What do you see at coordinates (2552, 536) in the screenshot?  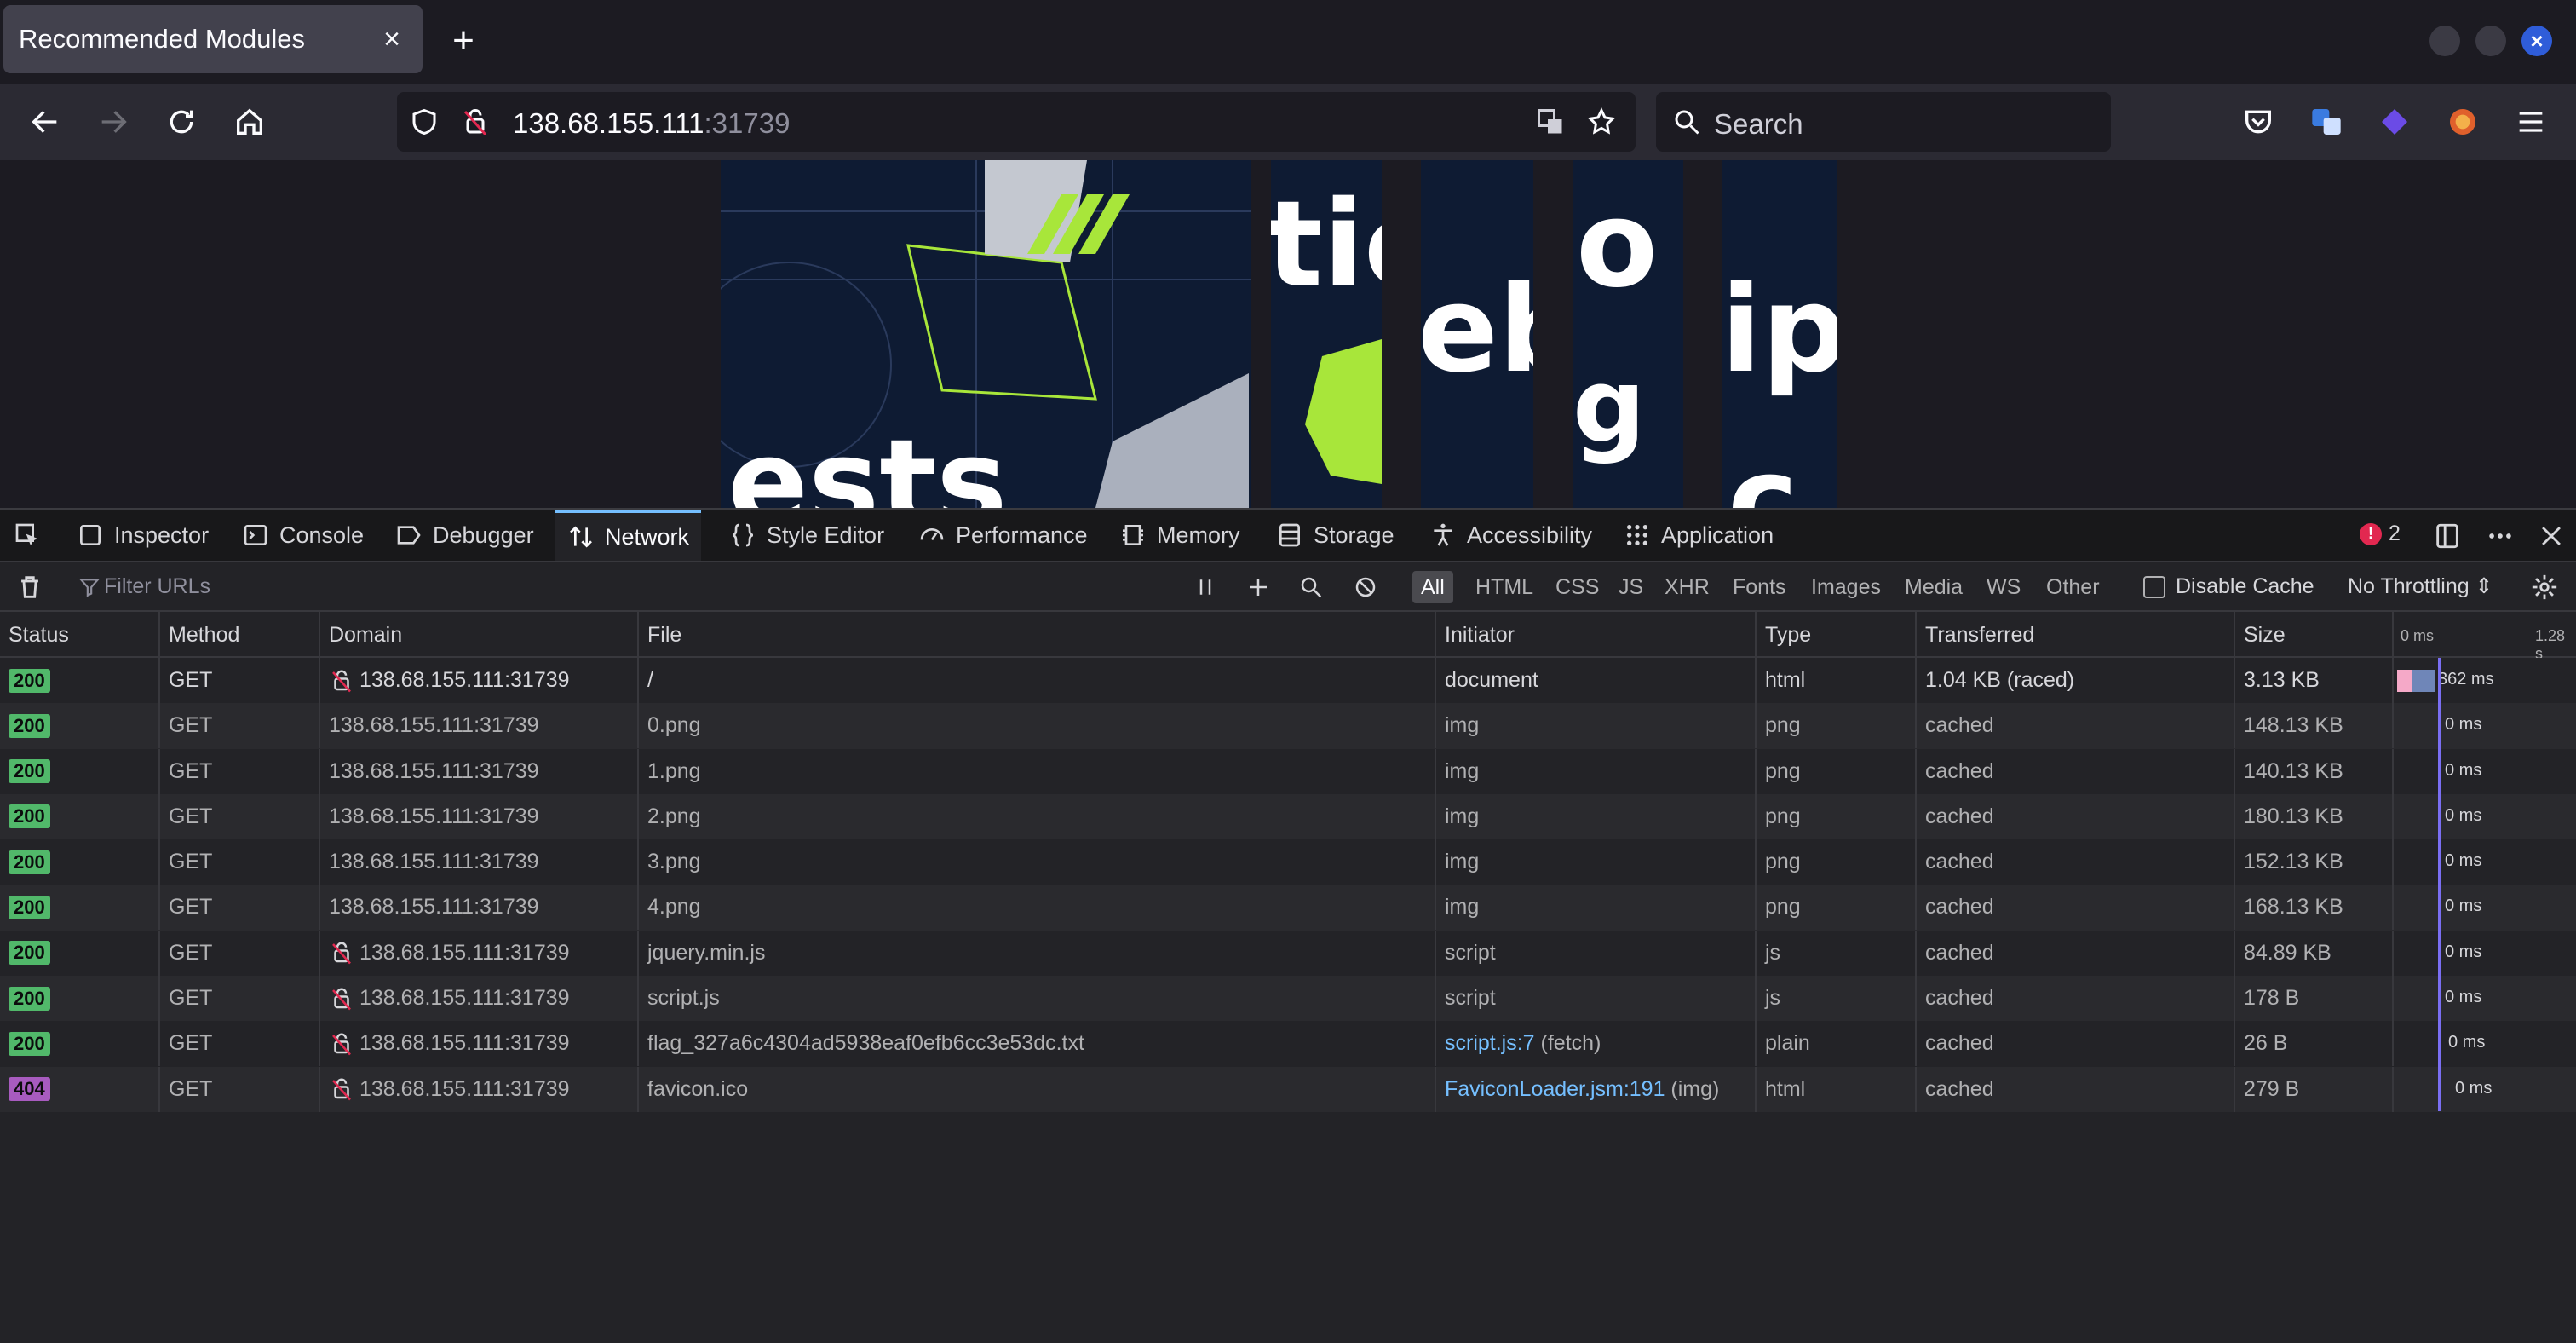 I see `close-devtools-icon` at bounding box center [2552, 536].